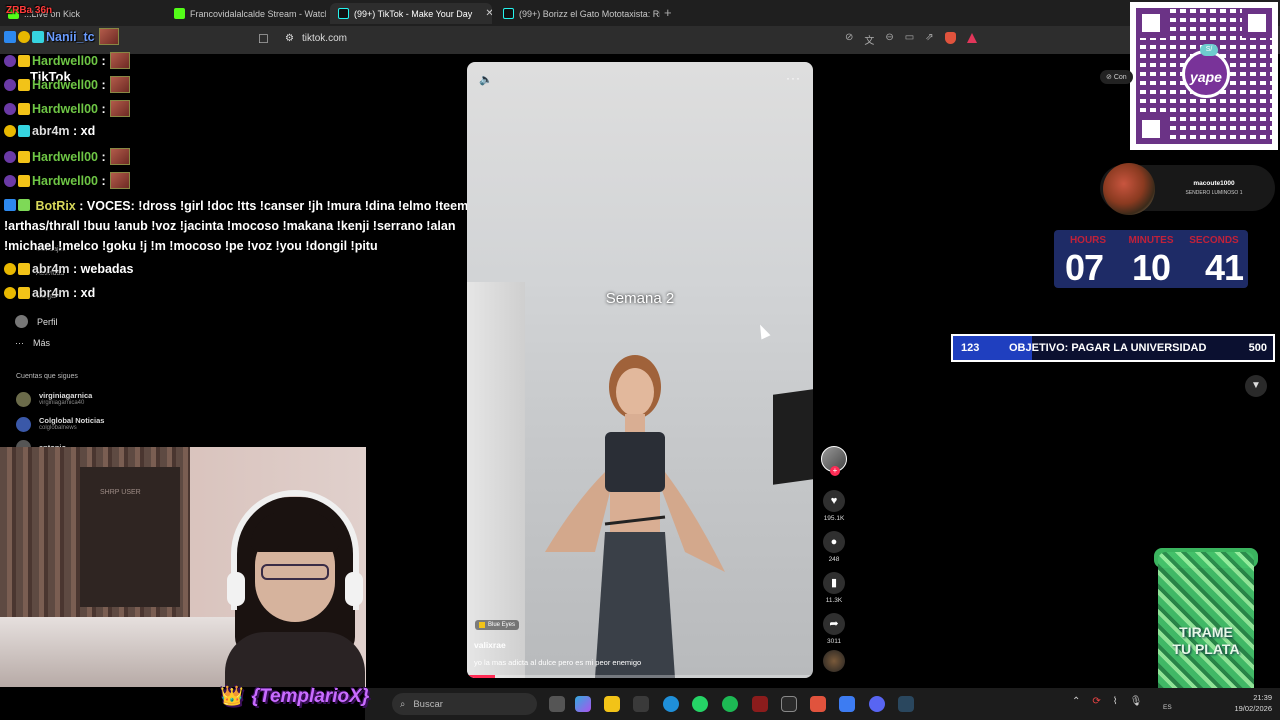  Describe the element at coordinates (834, 624) in the screenshot. I see `share-arrow-icon: ➦` at that location.